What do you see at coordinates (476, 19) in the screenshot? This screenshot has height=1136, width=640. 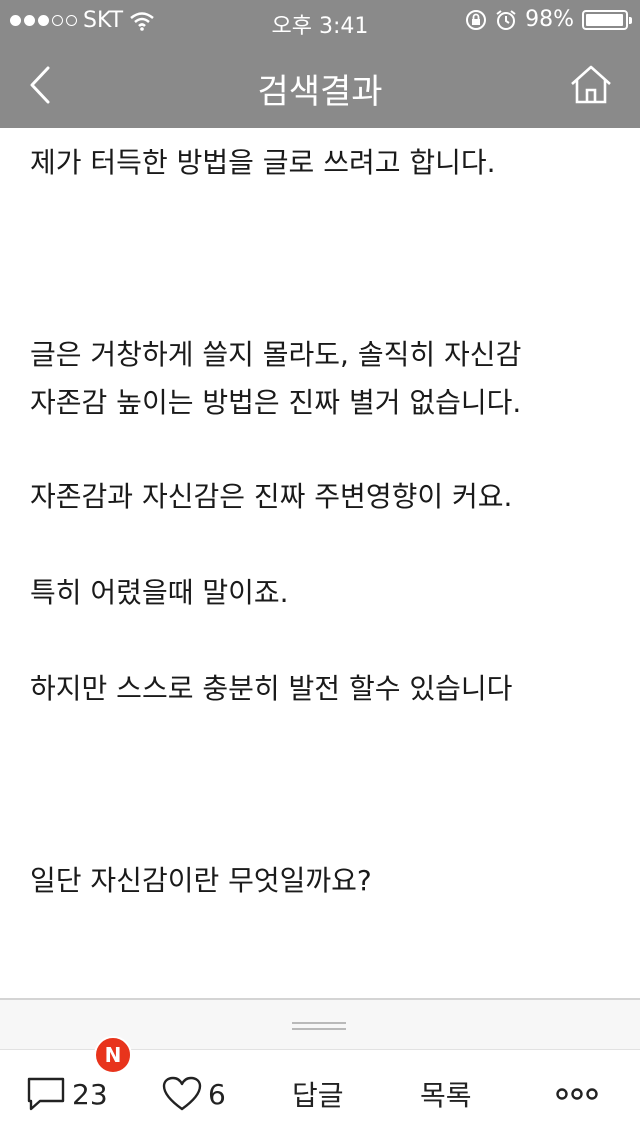 I see `rotation-lock-icon` at bounding box center [476, 19].